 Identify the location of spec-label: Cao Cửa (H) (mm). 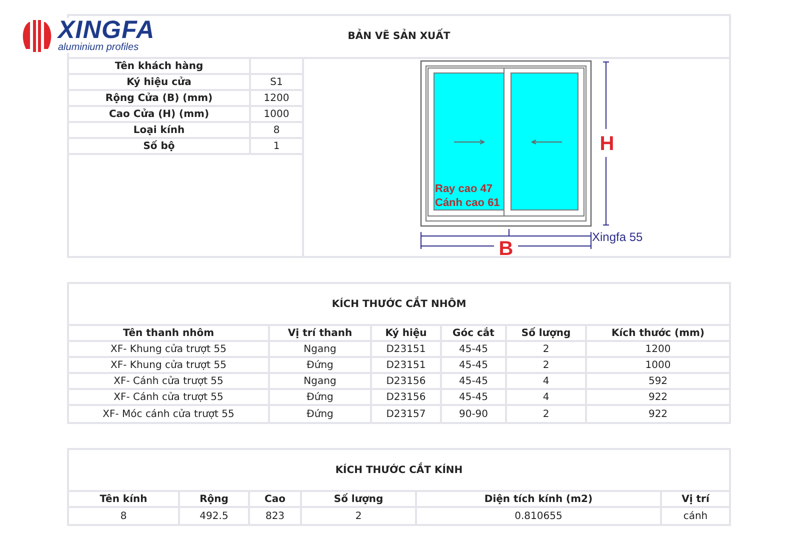
(160, 114).